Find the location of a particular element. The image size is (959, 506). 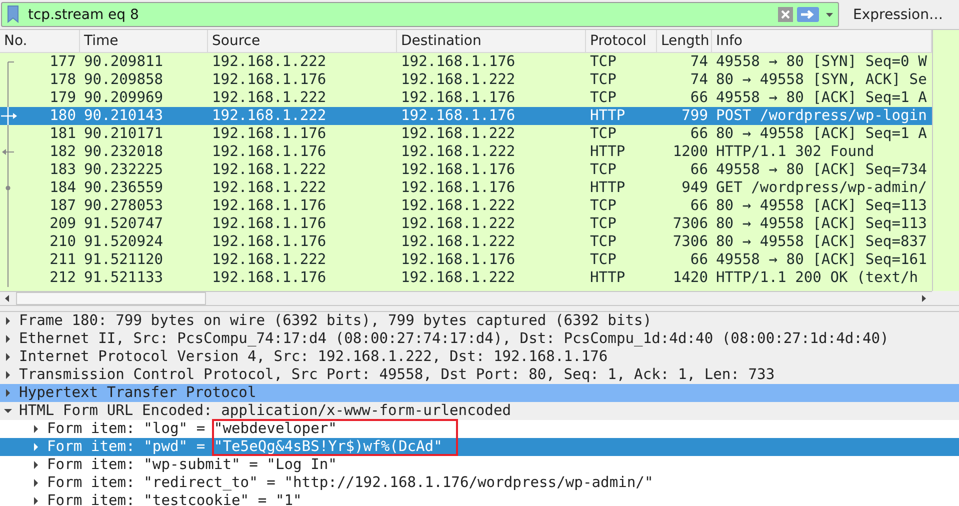

horizontal-scrollbar is located at coordinates (466, 298).